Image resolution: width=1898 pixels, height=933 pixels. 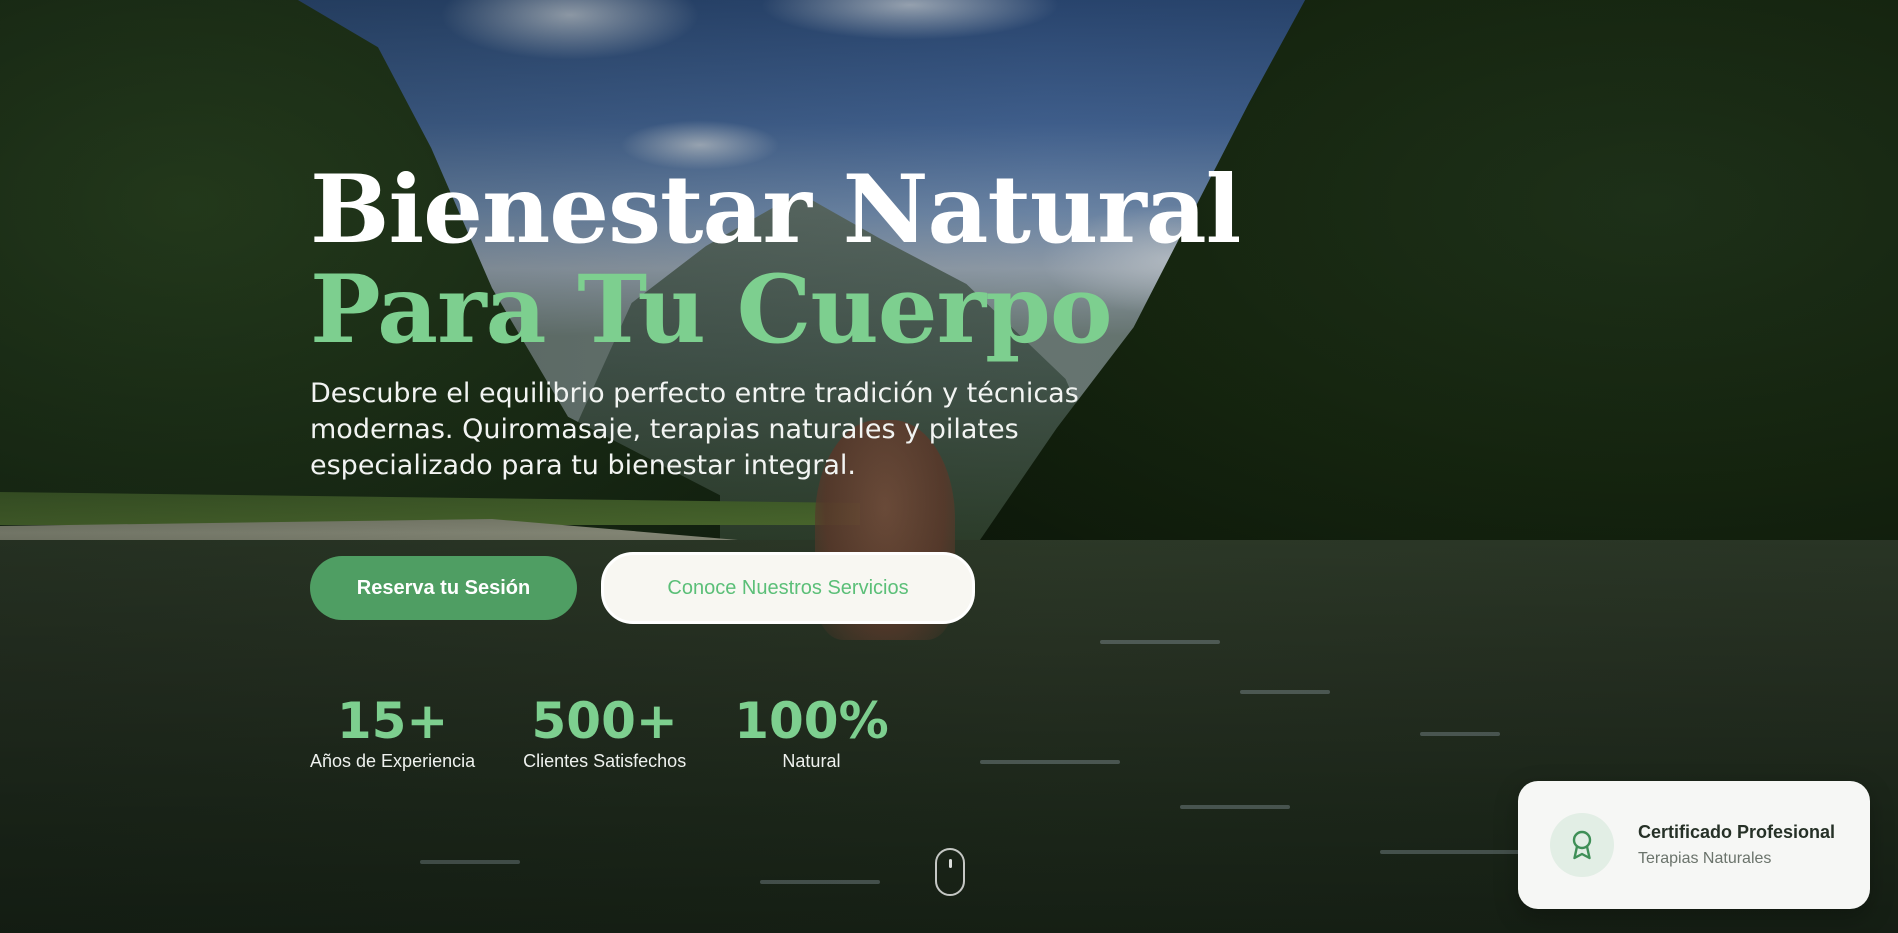 What do you see at coordinates (788, 588) in the screenshot?
I see `services-button: Conoce Nuestros Servicios` at bounding box center [788, 588].